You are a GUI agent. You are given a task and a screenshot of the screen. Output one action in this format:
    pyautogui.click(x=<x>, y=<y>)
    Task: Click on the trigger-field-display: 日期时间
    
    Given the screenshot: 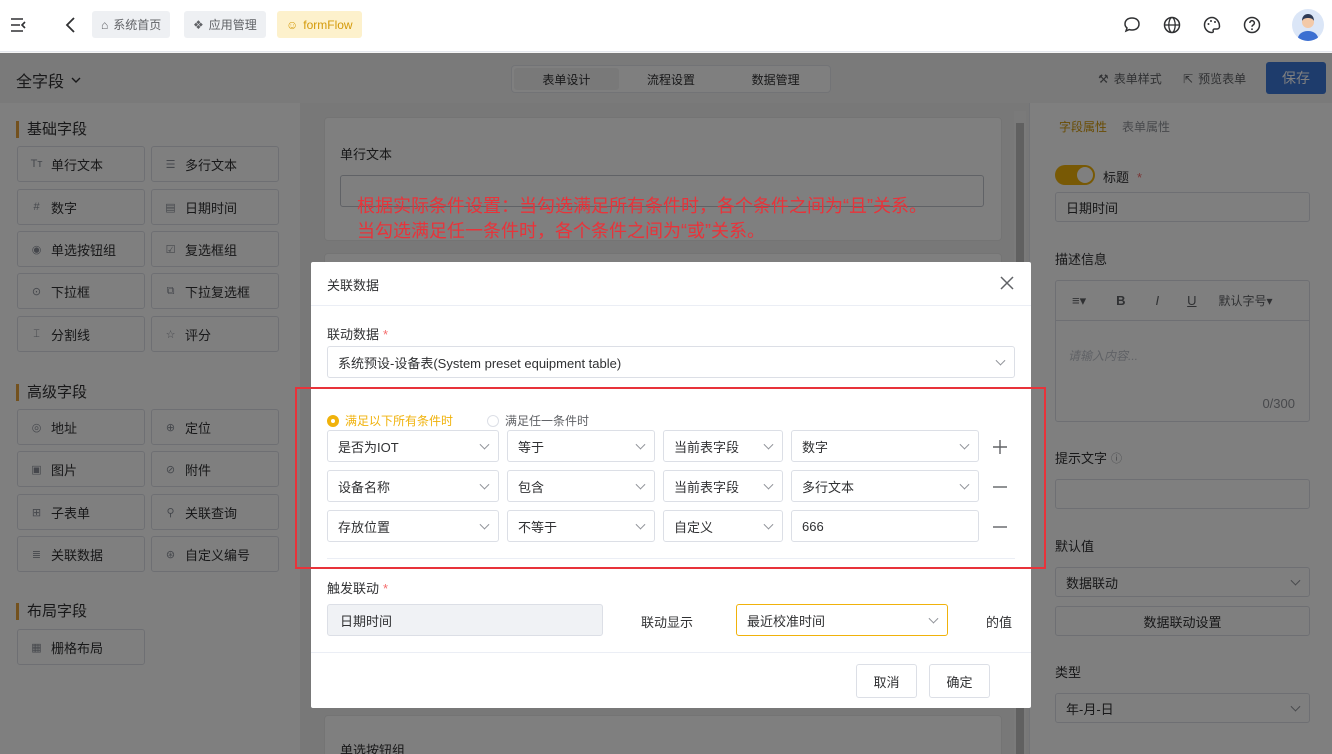 What is the action you would take?
    pyautogui.click(x=465, y=620)
    